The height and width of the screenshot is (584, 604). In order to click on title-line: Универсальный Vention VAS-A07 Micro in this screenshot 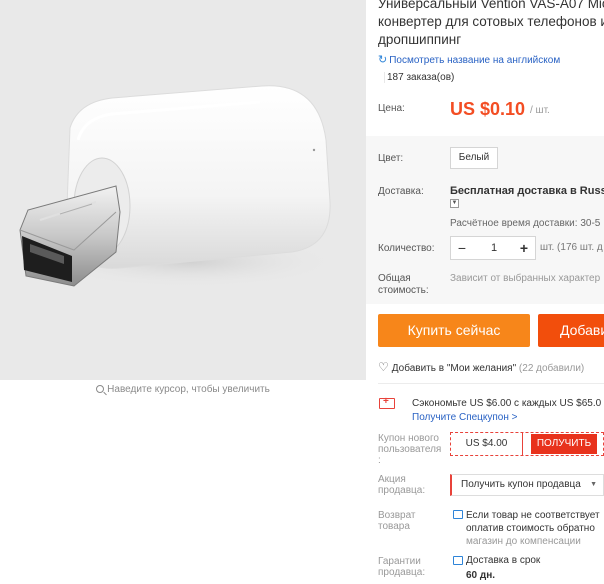, I will do `click(491, 5)`.